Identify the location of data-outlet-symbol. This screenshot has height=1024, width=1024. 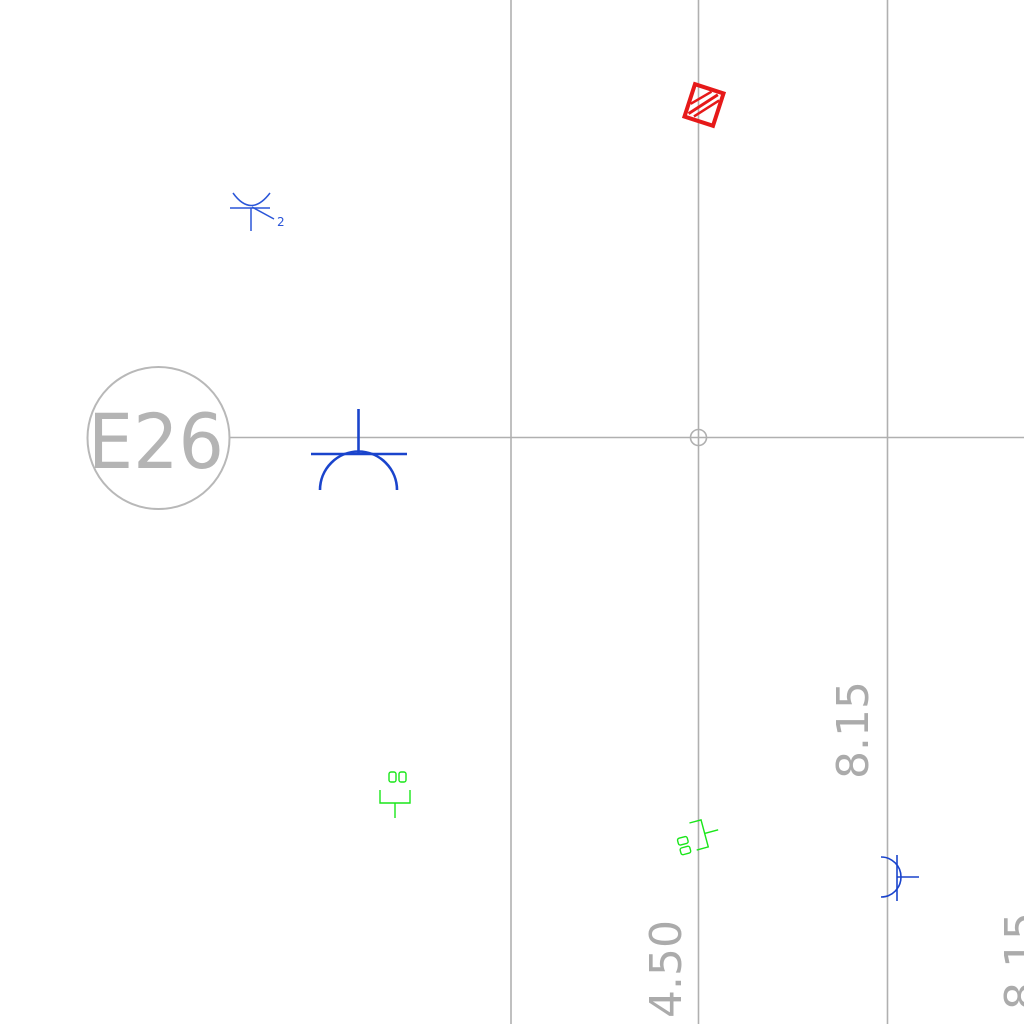
(395, 794).